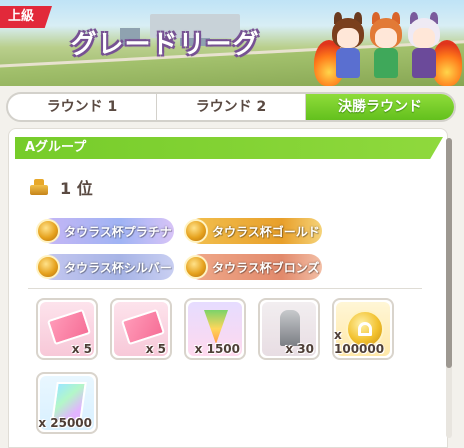 The image size is (464, 448). What do you see at coordinates (217, 349) in the screenshot?
I see `reward-quantity: x 1500` at bounding box center [217, 349].